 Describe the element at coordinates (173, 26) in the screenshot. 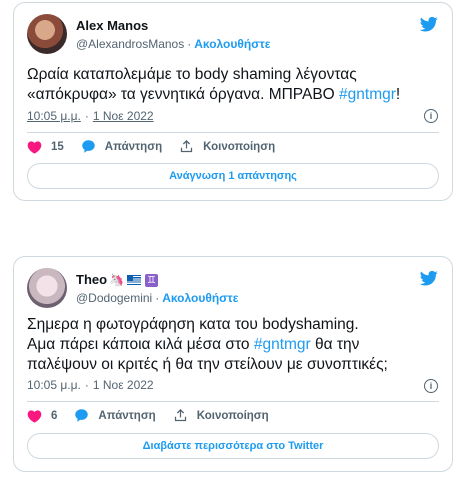

I see `author-name: Alex Manos` at that location.